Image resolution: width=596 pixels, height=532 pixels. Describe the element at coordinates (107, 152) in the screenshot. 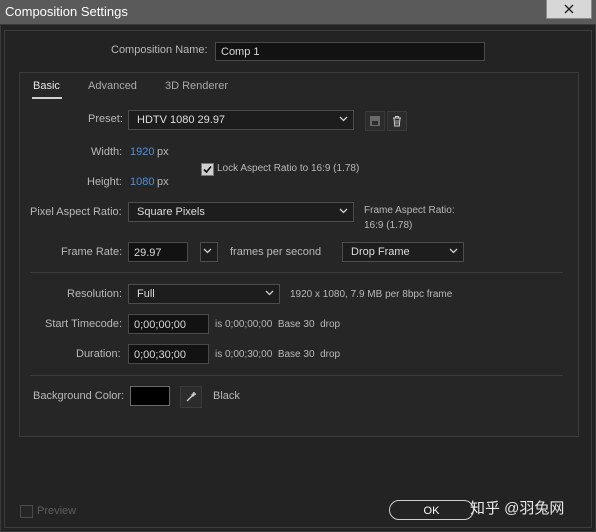

I see `width-label: Width:` at that location.